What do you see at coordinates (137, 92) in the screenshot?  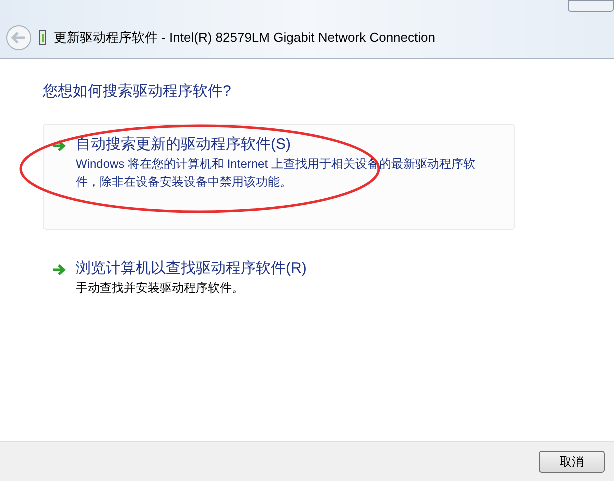 I see `page-heading: 您想如何搜索驱动程序软件?` at bounding box center [137, 92].